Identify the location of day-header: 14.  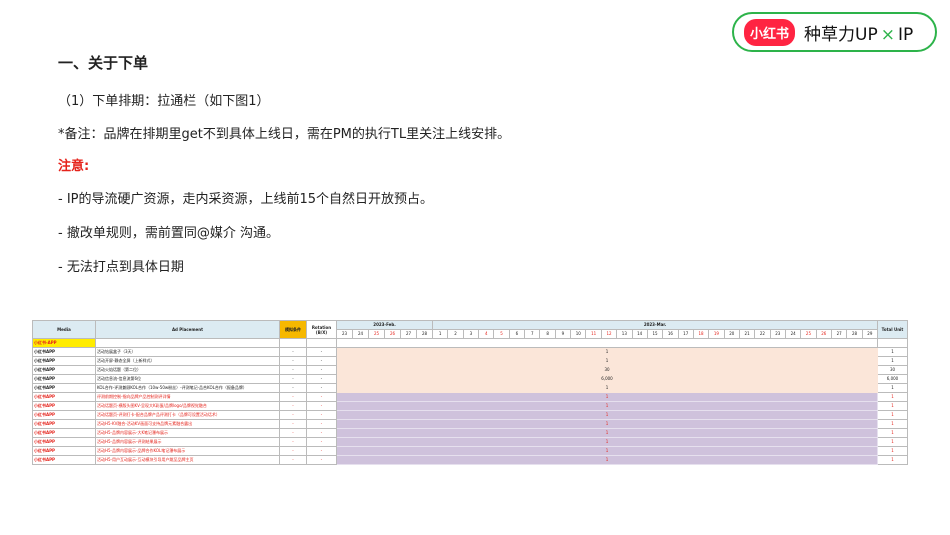
(639, 334).